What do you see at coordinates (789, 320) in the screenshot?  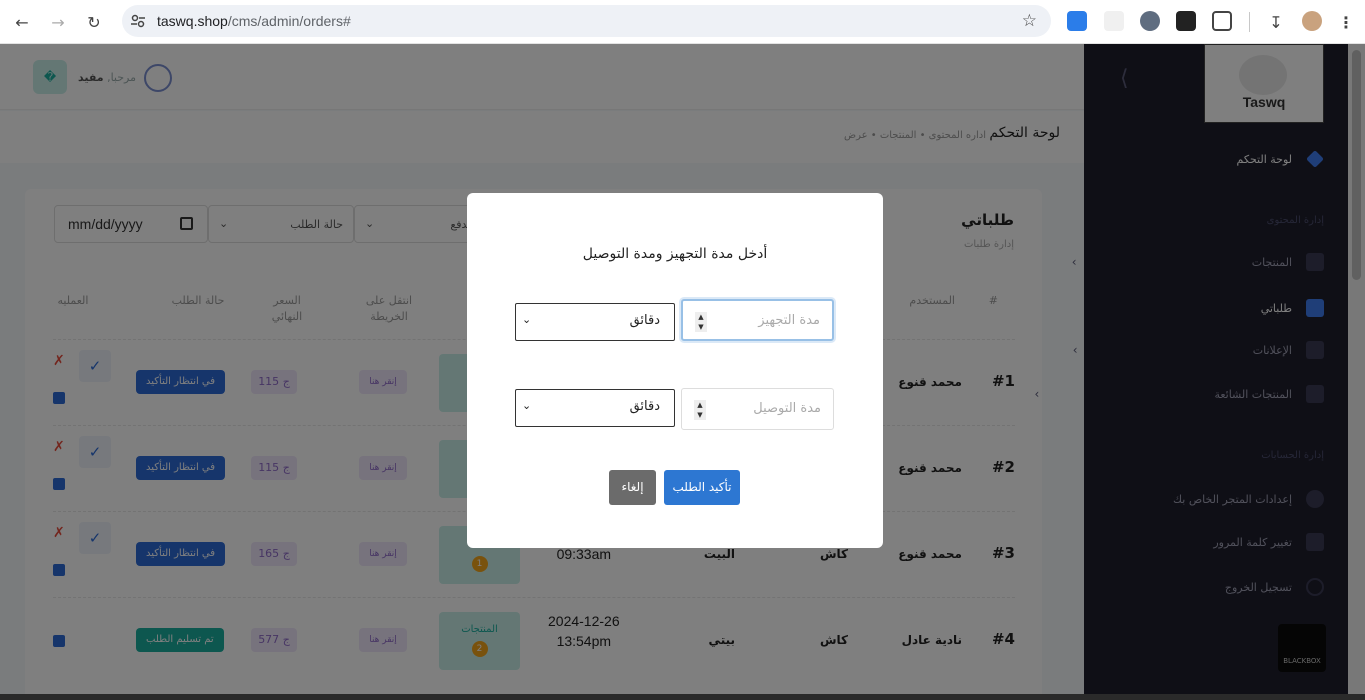 I see `prep-time-placeholder: مدة التجهيز` at bounding box center [789, 320].